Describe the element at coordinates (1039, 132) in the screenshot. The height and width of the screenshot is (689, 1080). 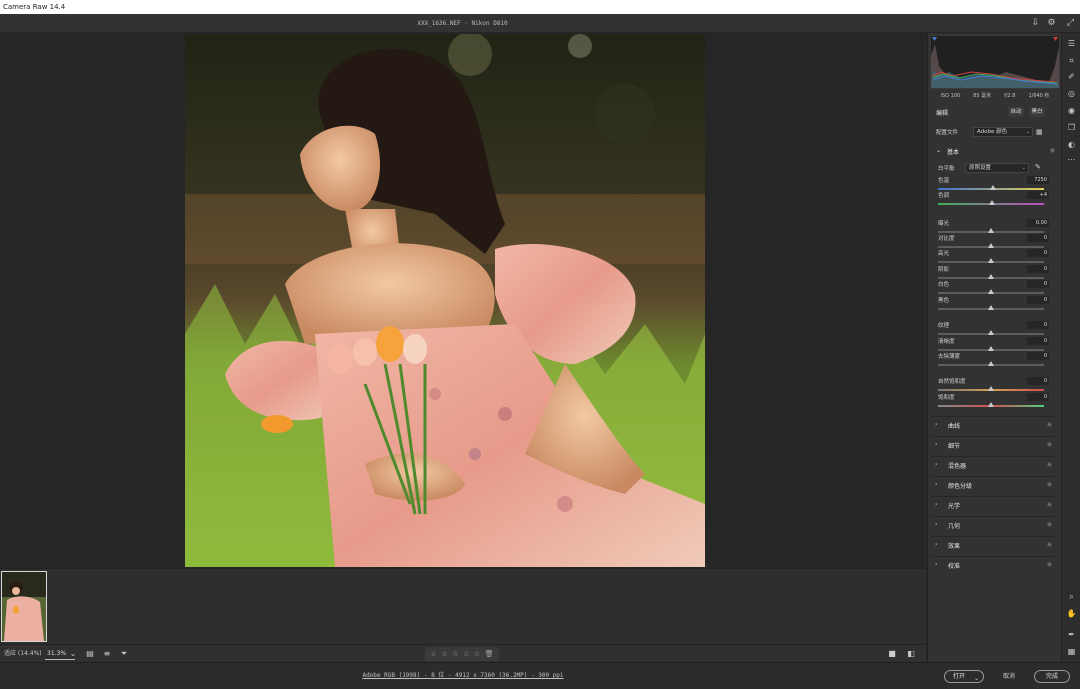
I see `profile-browser-icon: ▦` at that location.